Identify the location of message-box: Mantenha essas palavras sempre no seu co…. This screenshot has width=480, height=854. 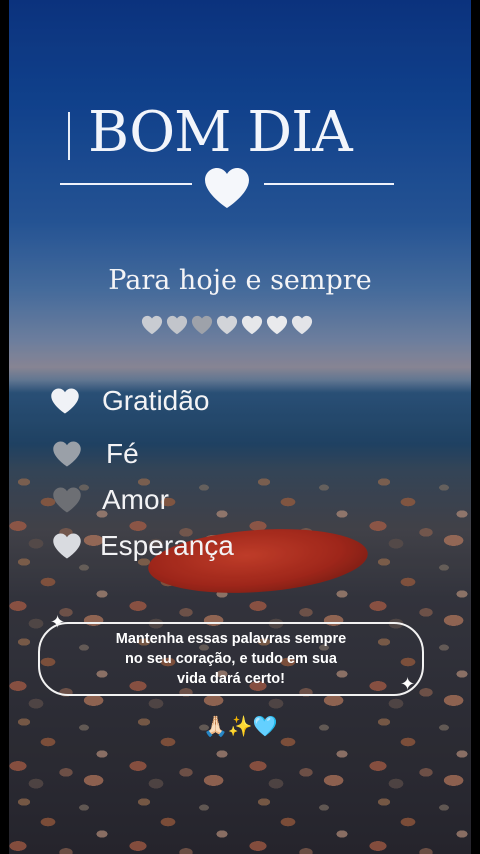
(231, 659).